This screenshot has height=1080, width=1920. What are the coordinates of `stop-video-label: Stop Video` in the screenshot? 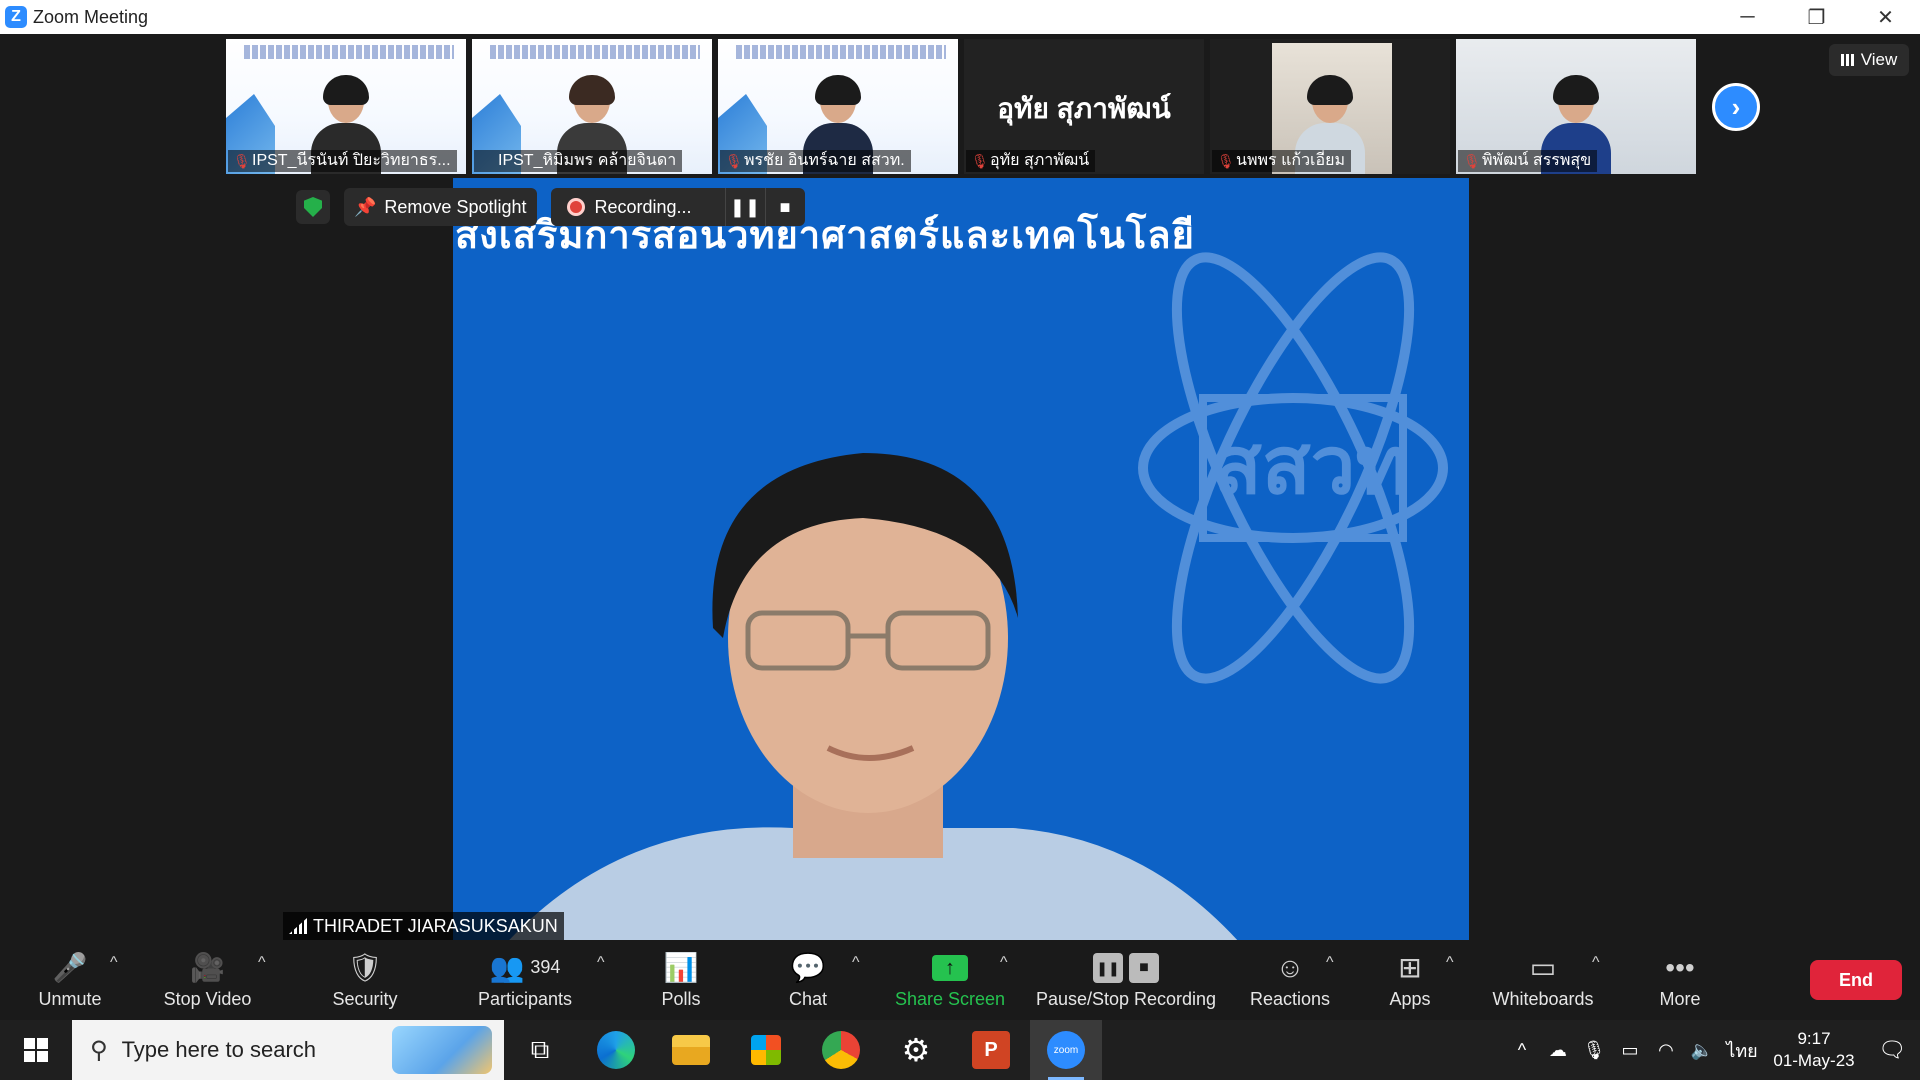 It's located at (207, 998).